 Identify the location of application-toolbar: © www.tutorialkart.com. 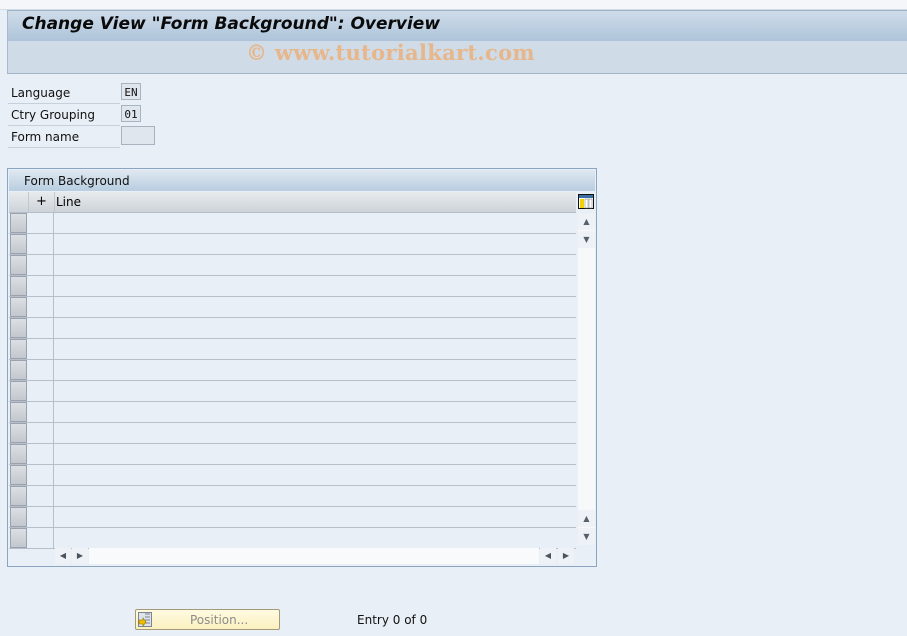
(457, 57).